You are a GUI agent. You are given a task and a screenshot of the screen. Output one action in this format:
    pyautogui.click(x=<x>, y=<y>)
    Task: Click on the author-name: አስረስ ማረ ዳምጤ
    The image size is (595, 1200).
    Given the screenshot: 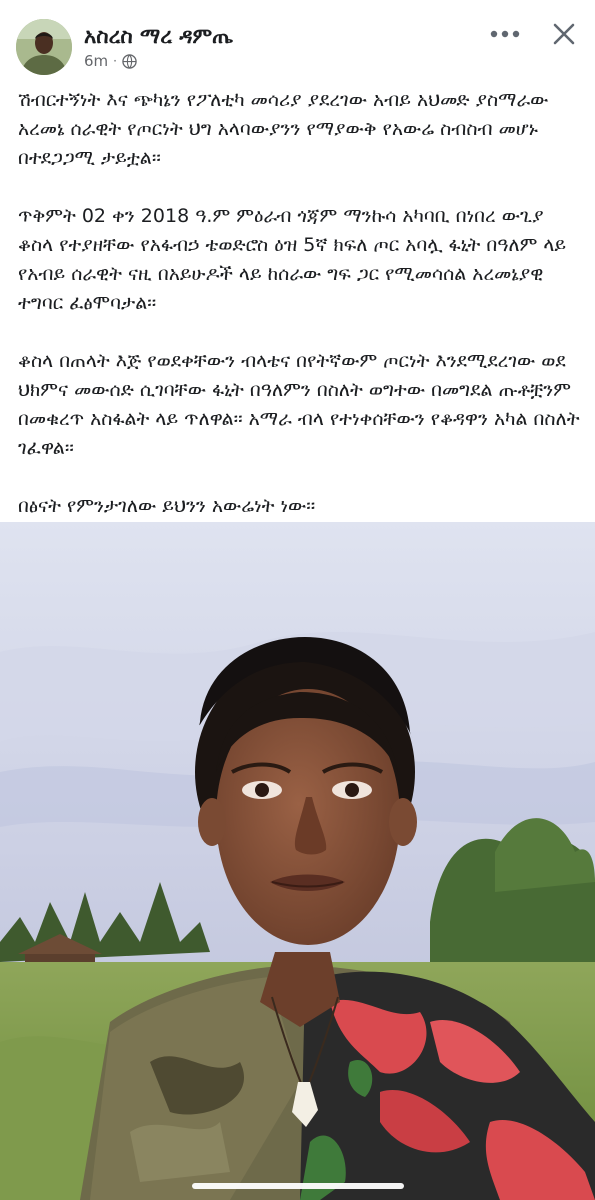 What is the action you would take?
    pyautogui.click(x=158, y=36)
    